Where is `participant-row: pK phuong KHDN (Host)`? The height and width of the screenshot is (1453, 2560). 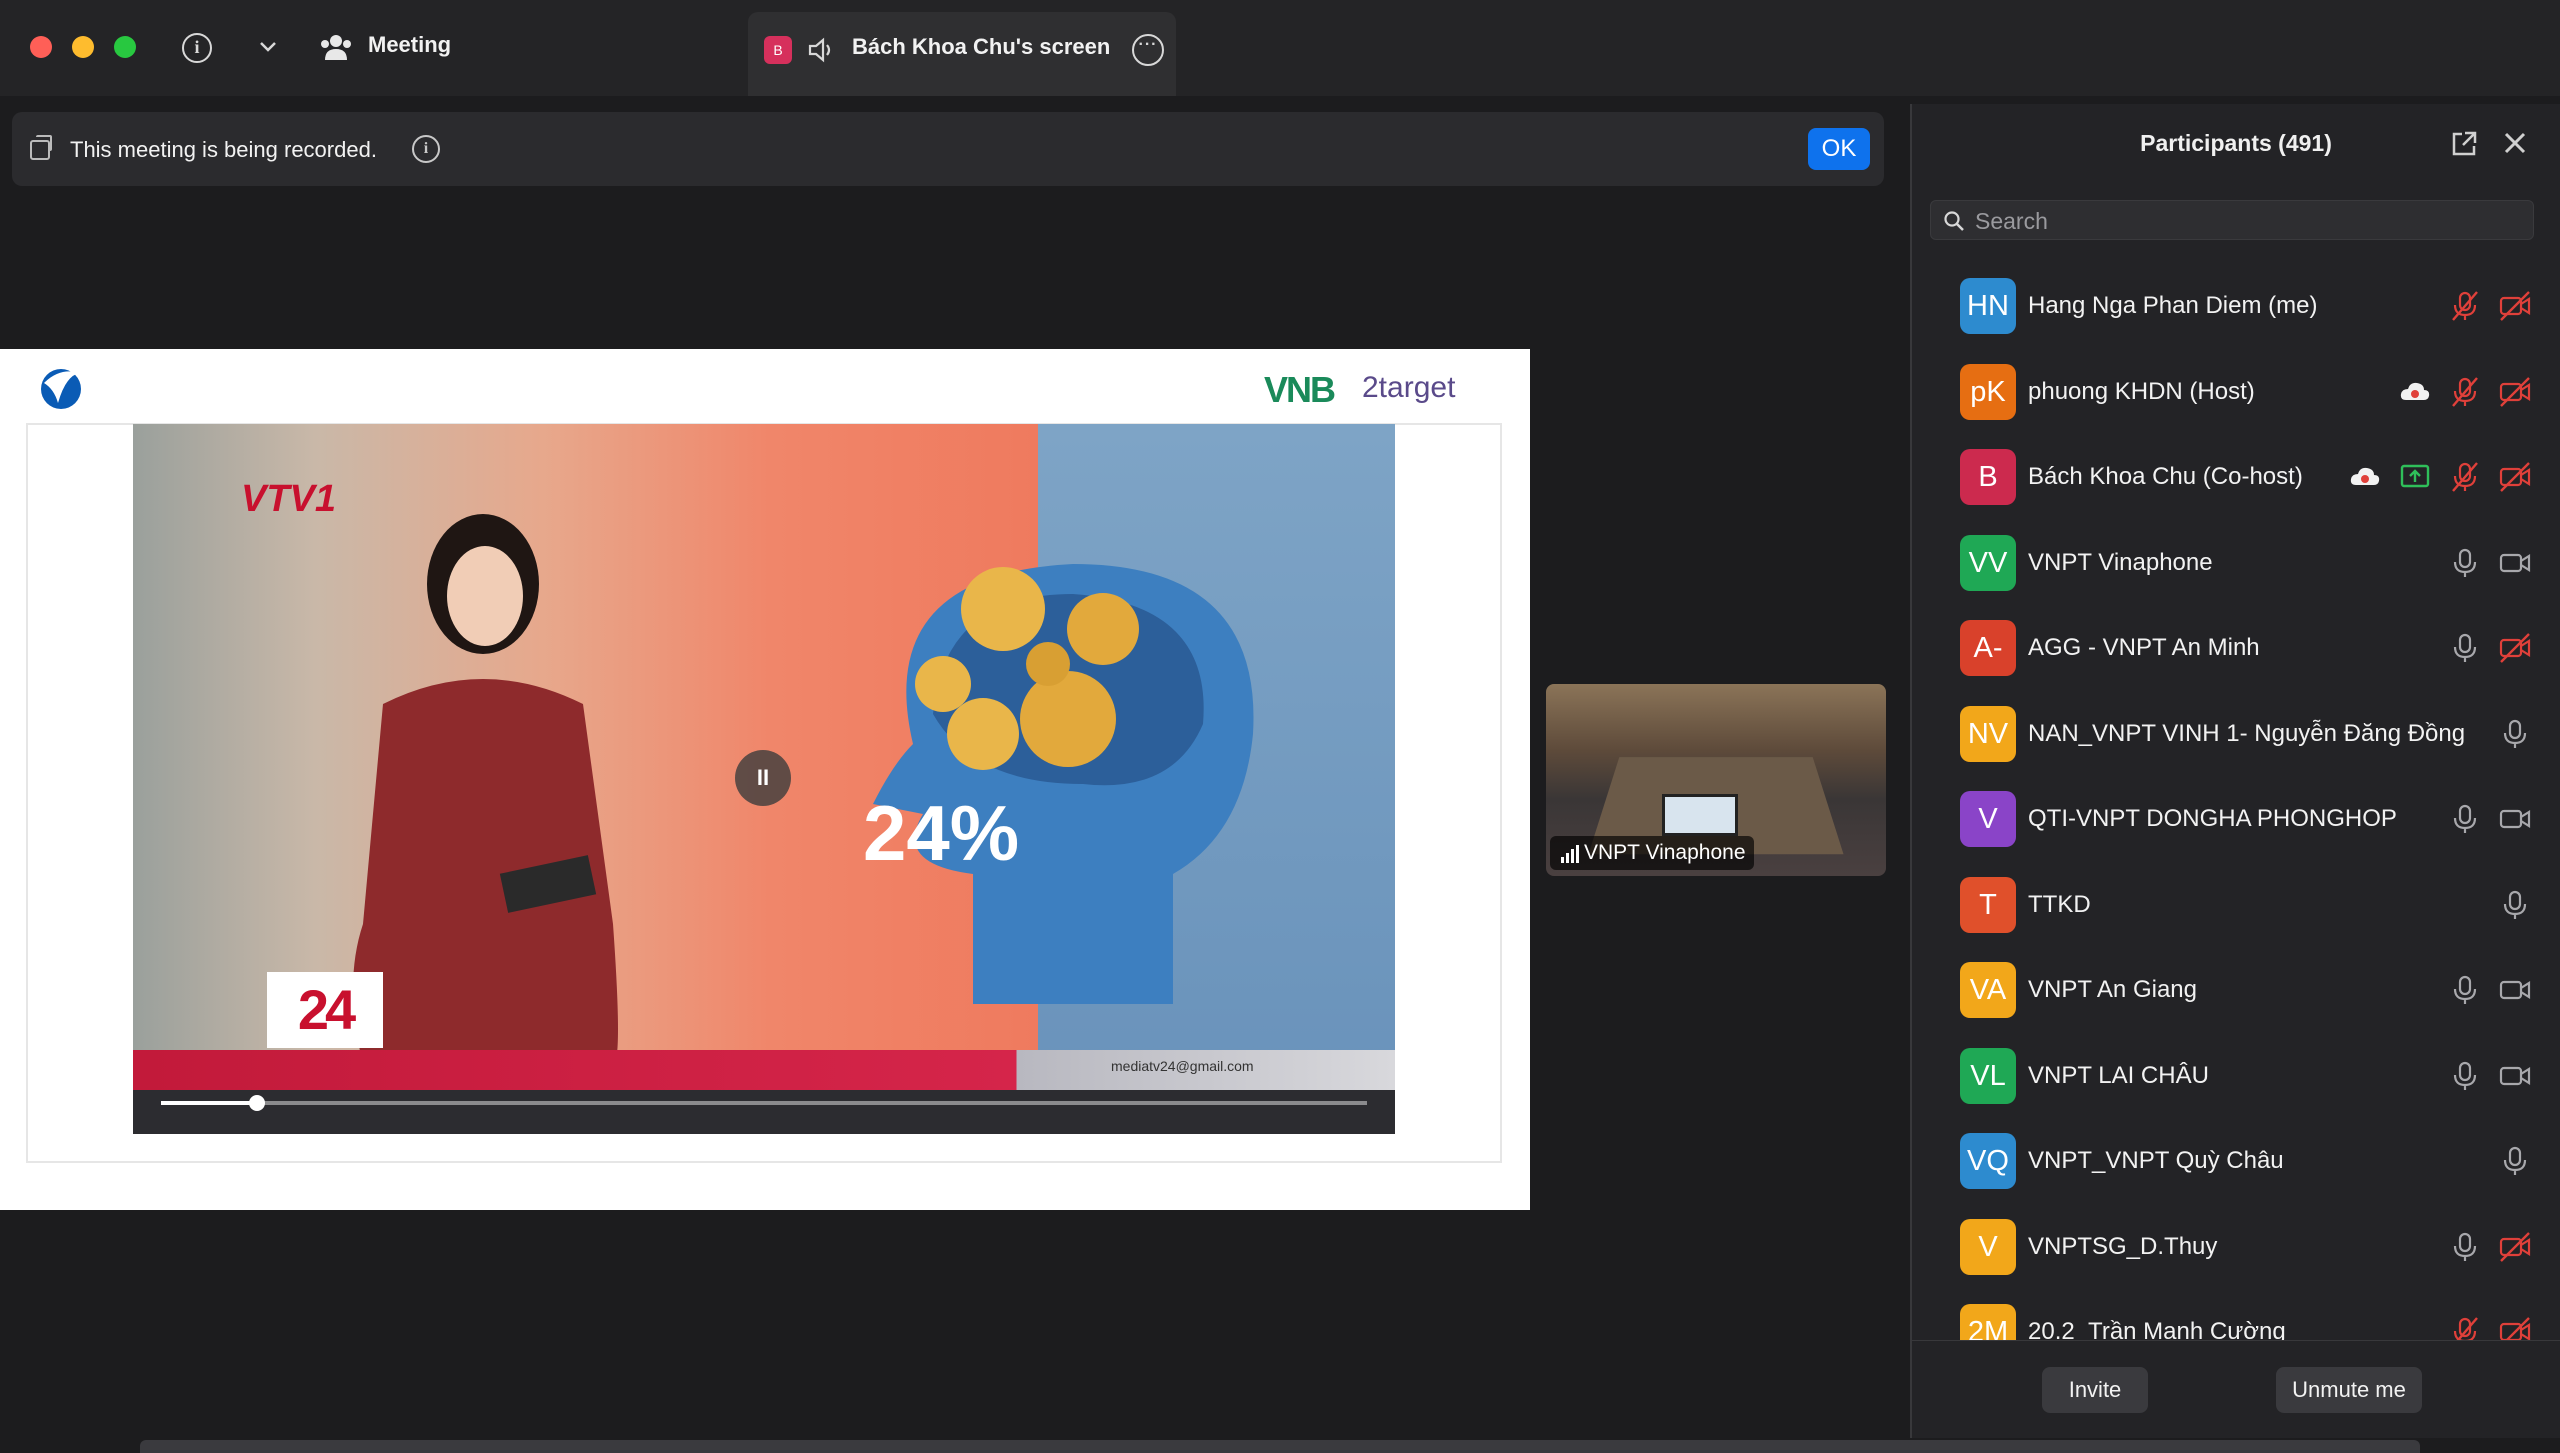 participant-row: pK phuong KHDN (Host) is located at coordinates (2232, 392).